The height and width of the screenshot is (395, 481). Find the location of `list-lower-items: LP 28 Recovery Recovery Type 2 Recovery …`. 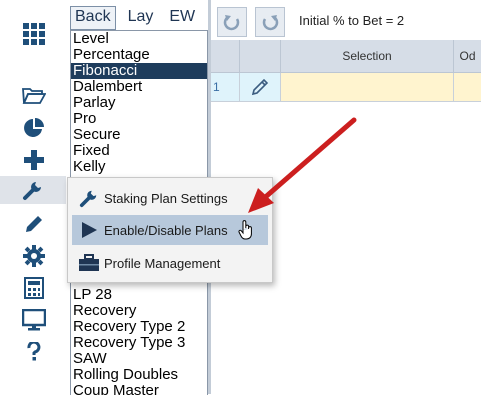

list-lower-items: LP 28 Recovery Recovery Type 2 Recovery … is located at coordinates (139, 341).